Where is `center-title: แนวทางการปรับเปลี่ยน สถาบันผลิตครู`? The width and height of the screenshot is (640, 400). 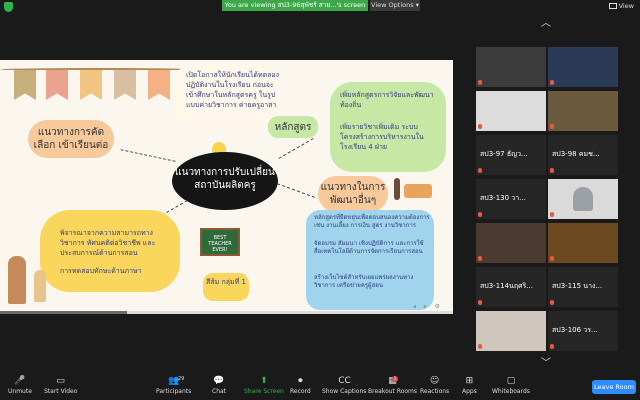
center-title: แนวทางการปรับเปลี่ยน สถาบันผลิตครู is located at coordinates (225, 179).